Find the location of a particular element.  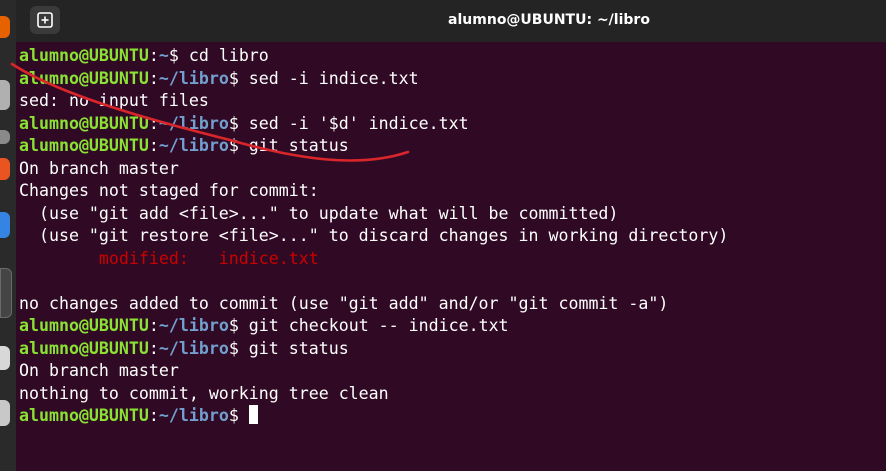

prompt-line: alumno@UBUNTU:~/libro$ sed -i indice.txt is located at coordinates (449, 79).